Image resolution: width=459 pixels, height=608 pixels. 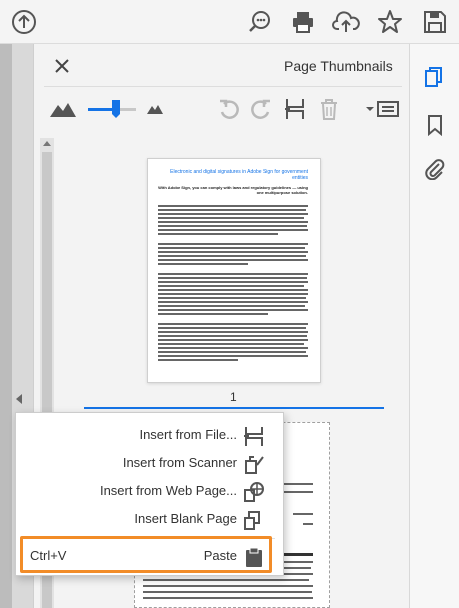 What do you see at coordinates (47, 143) in the screenshot?
I see `scroll-up-icon` at bounding box center [47, 143].